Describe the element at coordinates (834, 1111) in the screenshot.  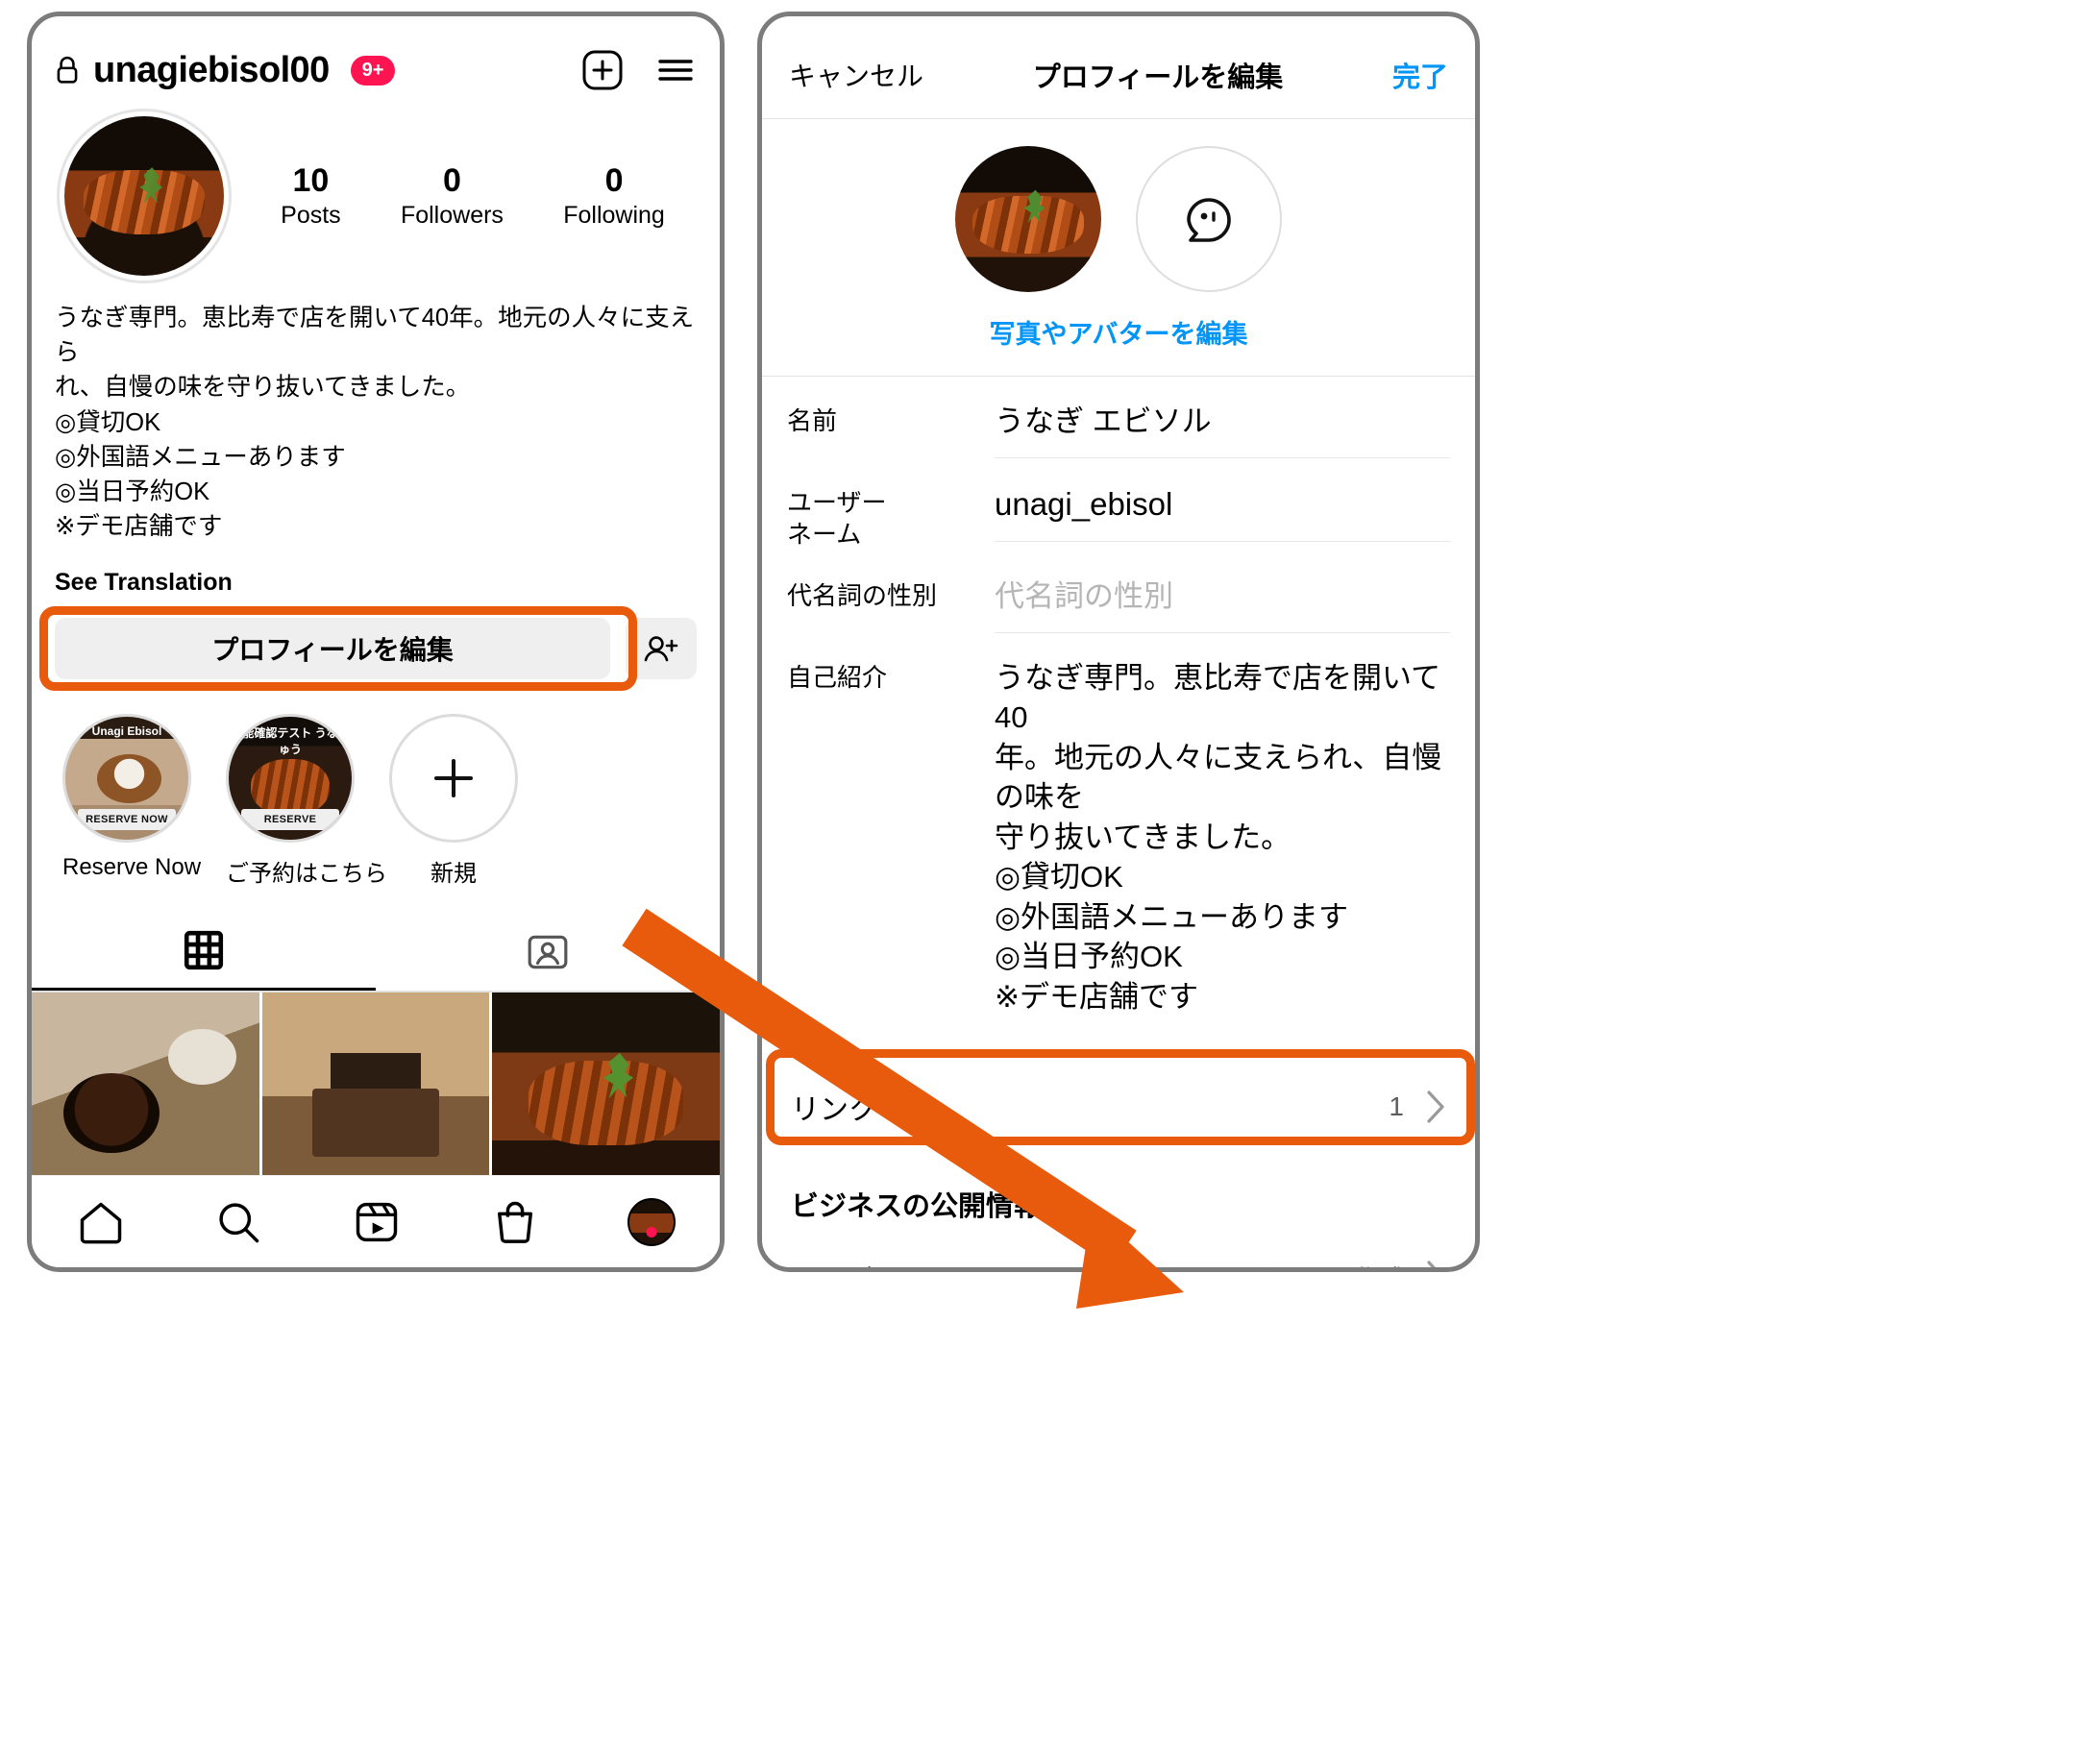
I see `link-row-label: リンク` at that location.